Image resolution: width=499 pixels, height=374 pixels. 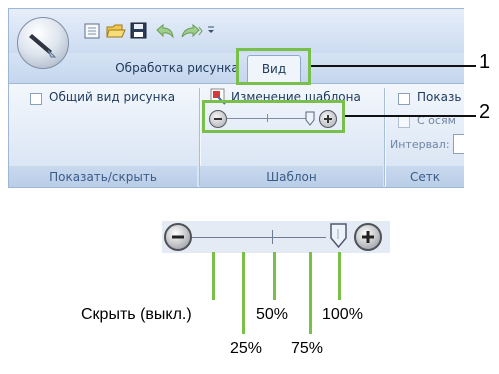 What do you see at coordinates (485, 62) in the screenshot?
I see `callout-number-1: 1` at bounding box center [485, 62].